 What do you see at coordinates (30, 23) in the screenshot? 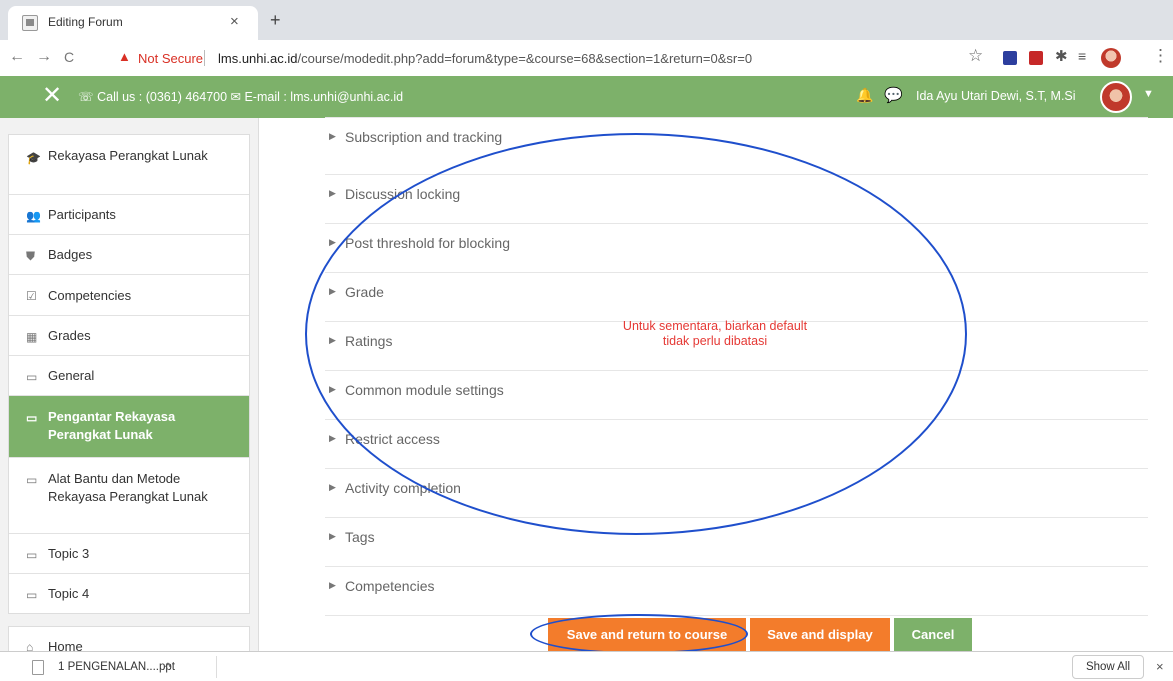
I see `moodle-favicon-icon` at bounding box center [30, 23].